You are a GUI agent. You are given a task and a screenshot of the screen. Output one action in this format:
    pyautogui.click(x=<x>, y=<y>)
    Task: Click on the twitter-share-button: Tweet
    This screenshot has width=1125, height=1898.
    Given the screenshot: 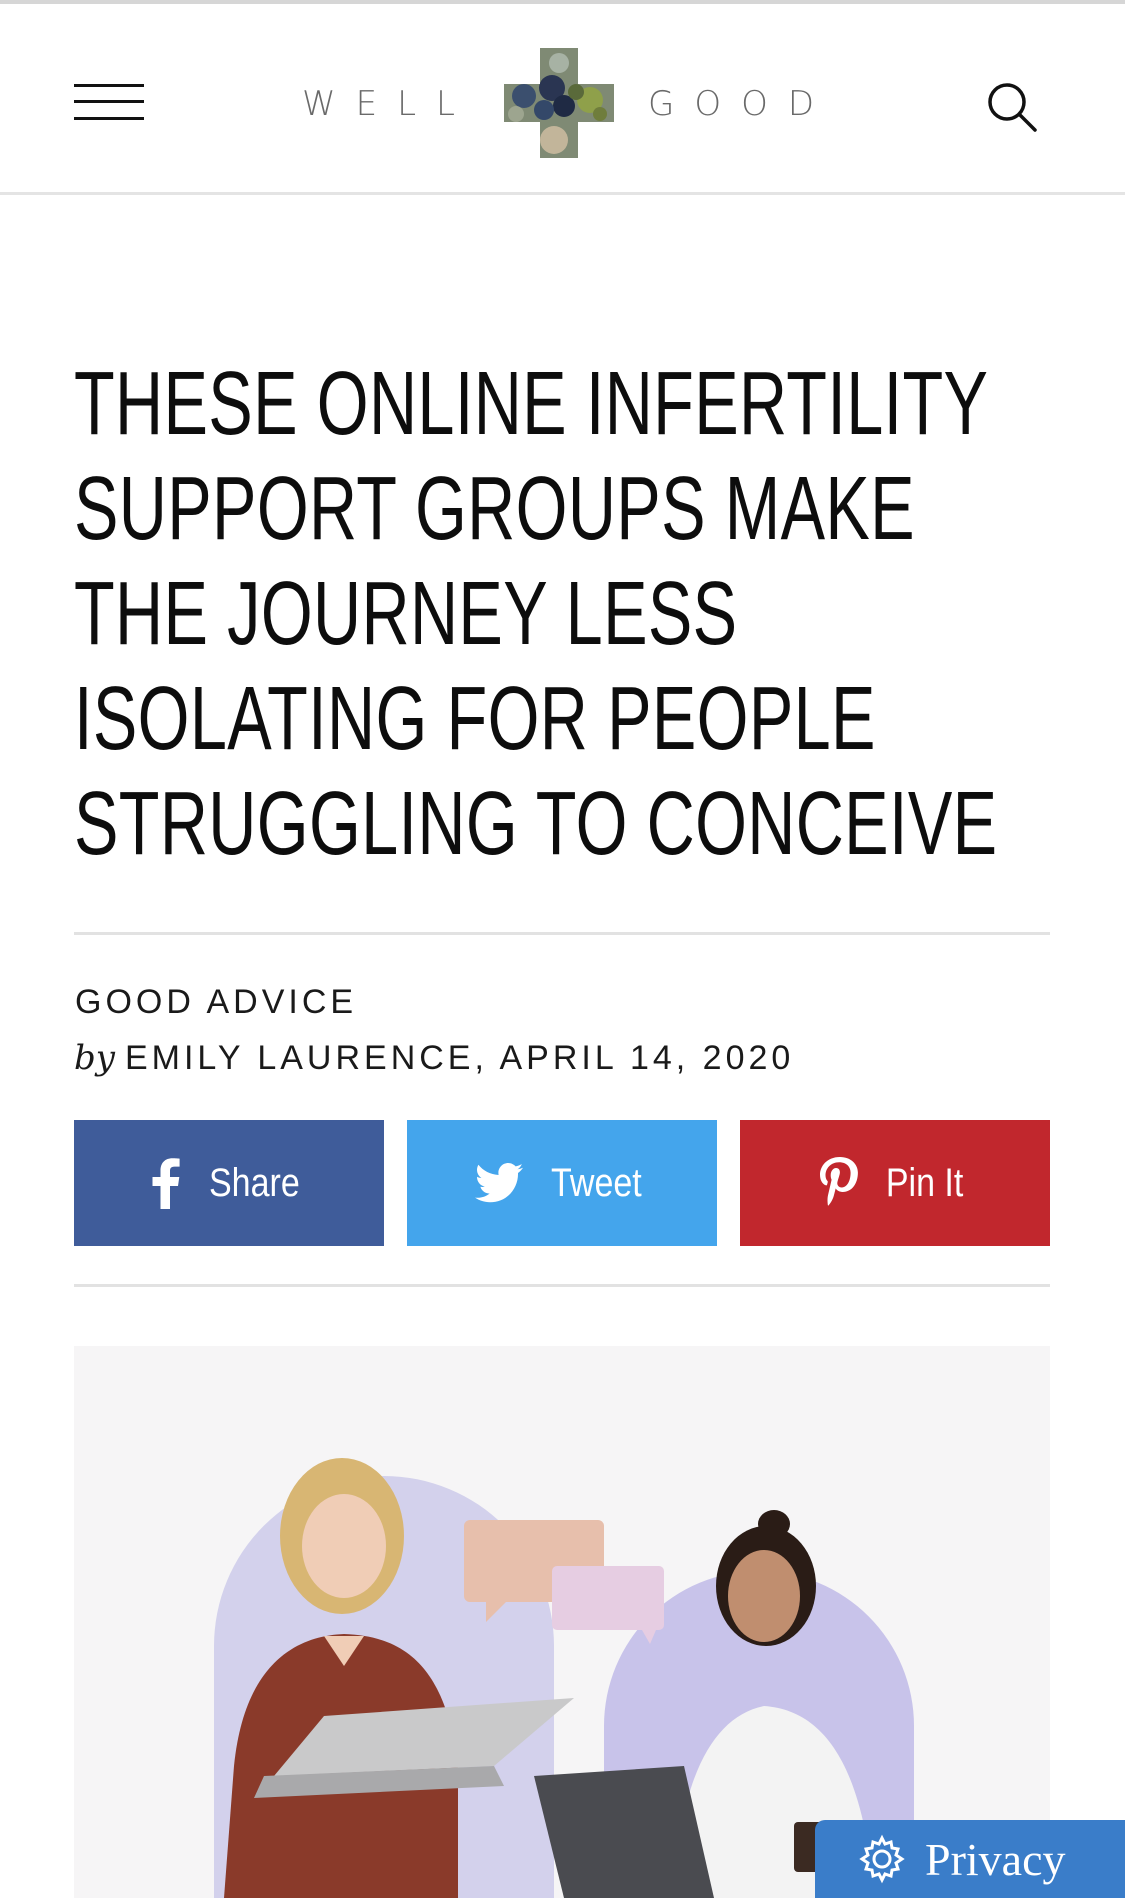 What is the action you would take?
    pyautogui.click(x=562, y=1183)
    